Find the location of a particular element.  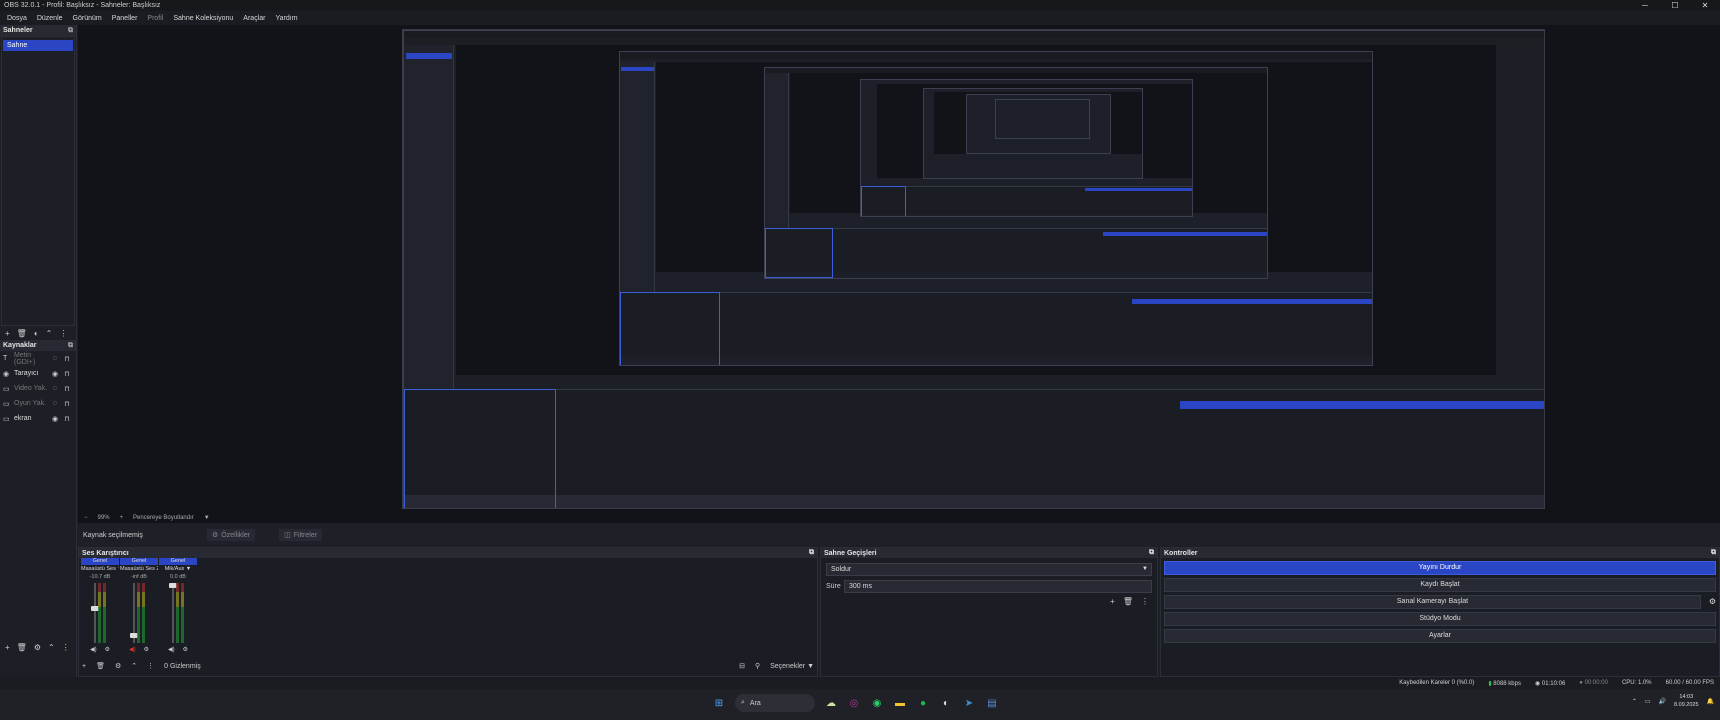

remove-transition-icon: 🗑 is located at coordinates (1128, 601).